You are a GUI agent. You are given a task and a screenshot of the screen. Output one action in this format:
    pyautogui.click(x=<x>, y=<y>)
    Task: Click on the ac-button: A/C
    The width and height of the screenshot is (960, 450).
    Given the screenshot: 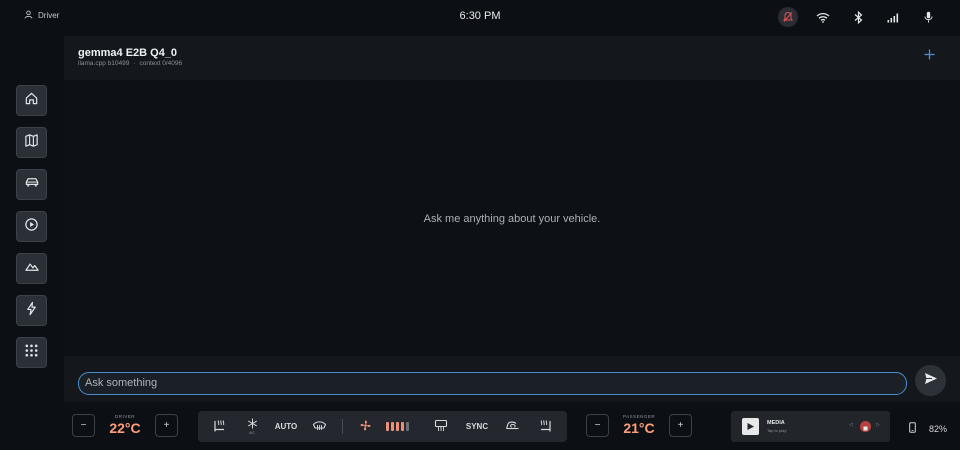 What is the action you would take?
    pyautogui.click(x=252, y=426)
    